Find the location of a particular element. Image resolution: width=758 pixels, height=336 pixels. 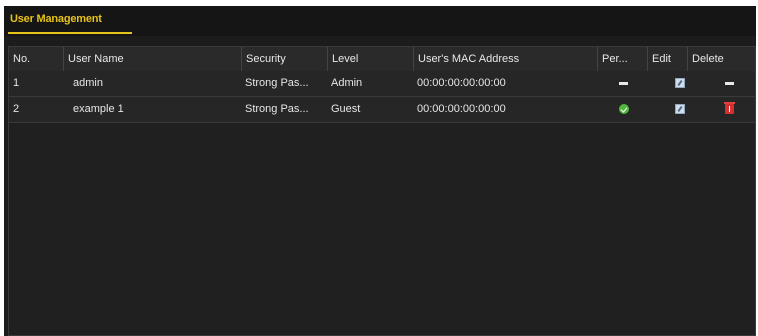

check-icon is located at coordinates (624, 109).